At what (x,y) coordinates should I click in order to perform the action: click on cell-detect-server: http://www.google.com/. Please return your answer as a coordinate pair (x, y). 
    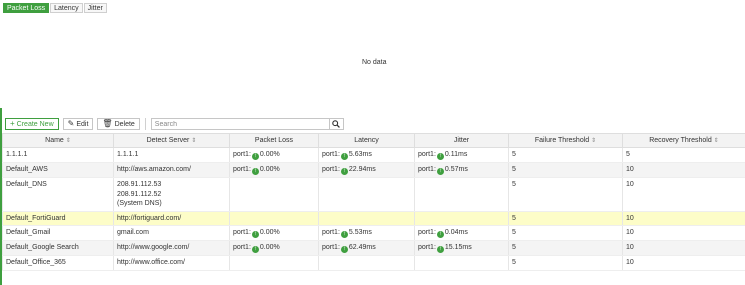
    Looking at the image, I should click on (171, 248).